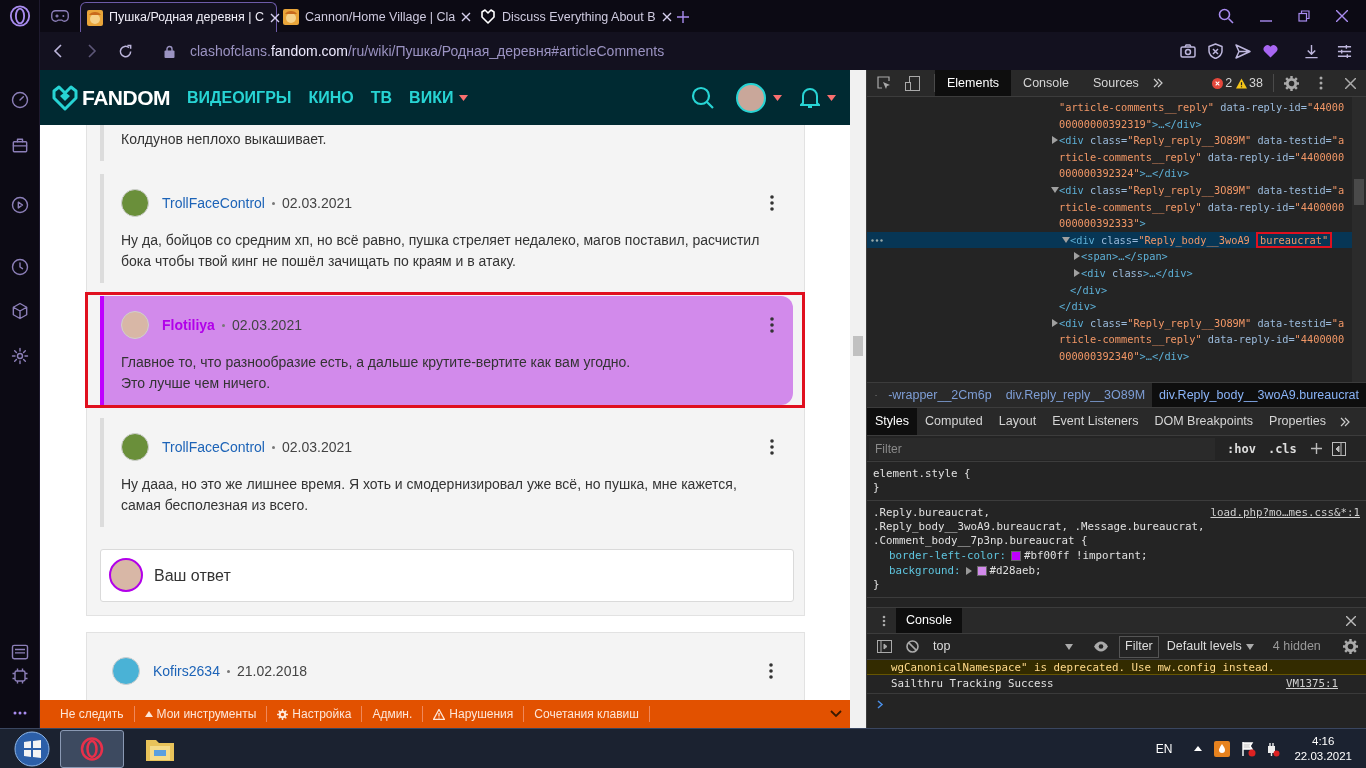 The height and width of the screenshot is (768, 1366). I want to click on breadcrumb: div.Reply_reply__3O89M, so click(1075, 395).